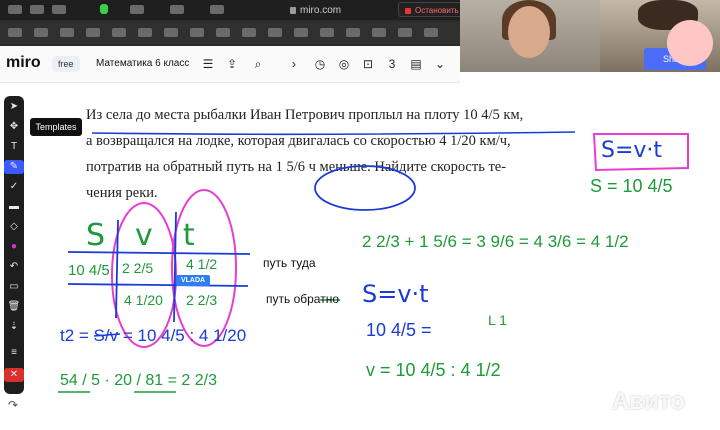  I want to click on table-cell: 4 1/2, so click(202, 264).